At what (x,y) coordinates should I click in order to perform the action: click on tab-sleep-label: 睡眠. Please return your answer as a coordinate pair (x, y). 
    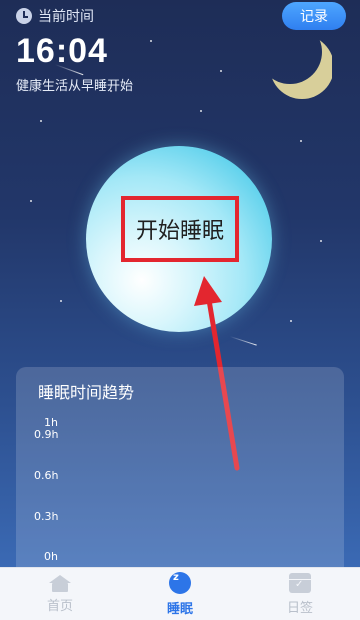
    Looking at the image, I should click on (179, 609).